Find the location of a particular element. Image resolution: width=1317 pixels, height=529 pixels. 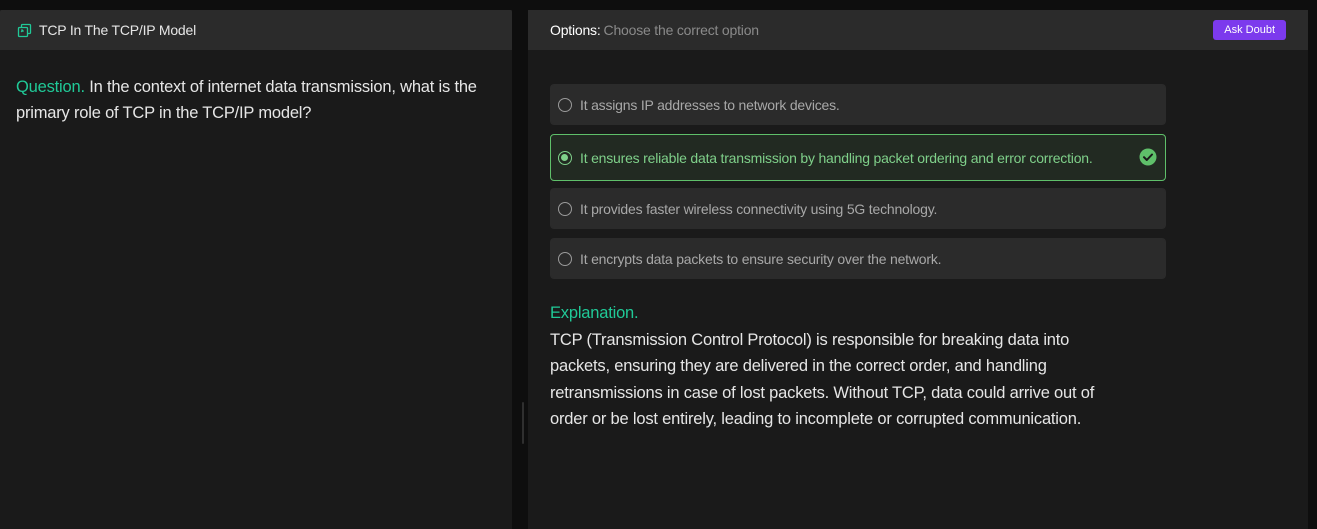

radio-button-selected is located at coordinates (565, 157).